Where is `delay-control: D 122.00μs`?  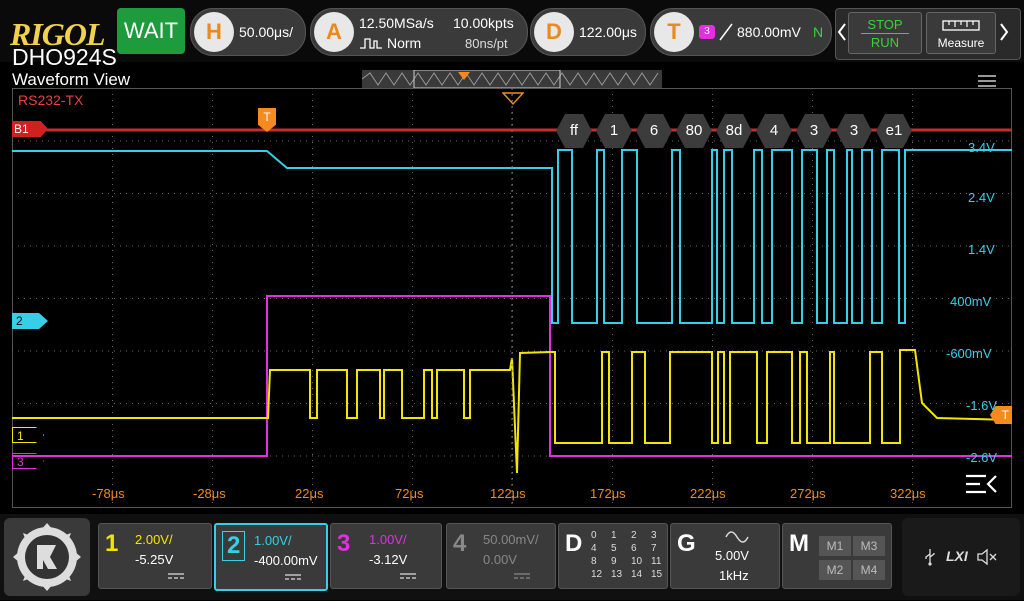 delay-control: D 122.00μs is located at coordinates (588, 32).